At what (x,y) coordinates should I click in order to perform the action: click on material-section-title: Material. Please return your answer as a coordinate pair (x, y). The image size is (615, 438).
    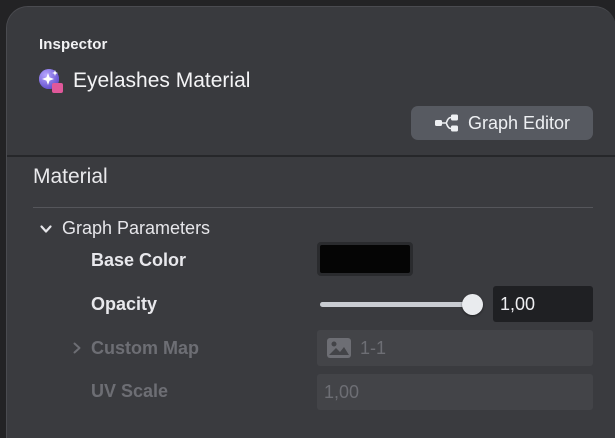
    Looking at the image, I should click on (70, 176).